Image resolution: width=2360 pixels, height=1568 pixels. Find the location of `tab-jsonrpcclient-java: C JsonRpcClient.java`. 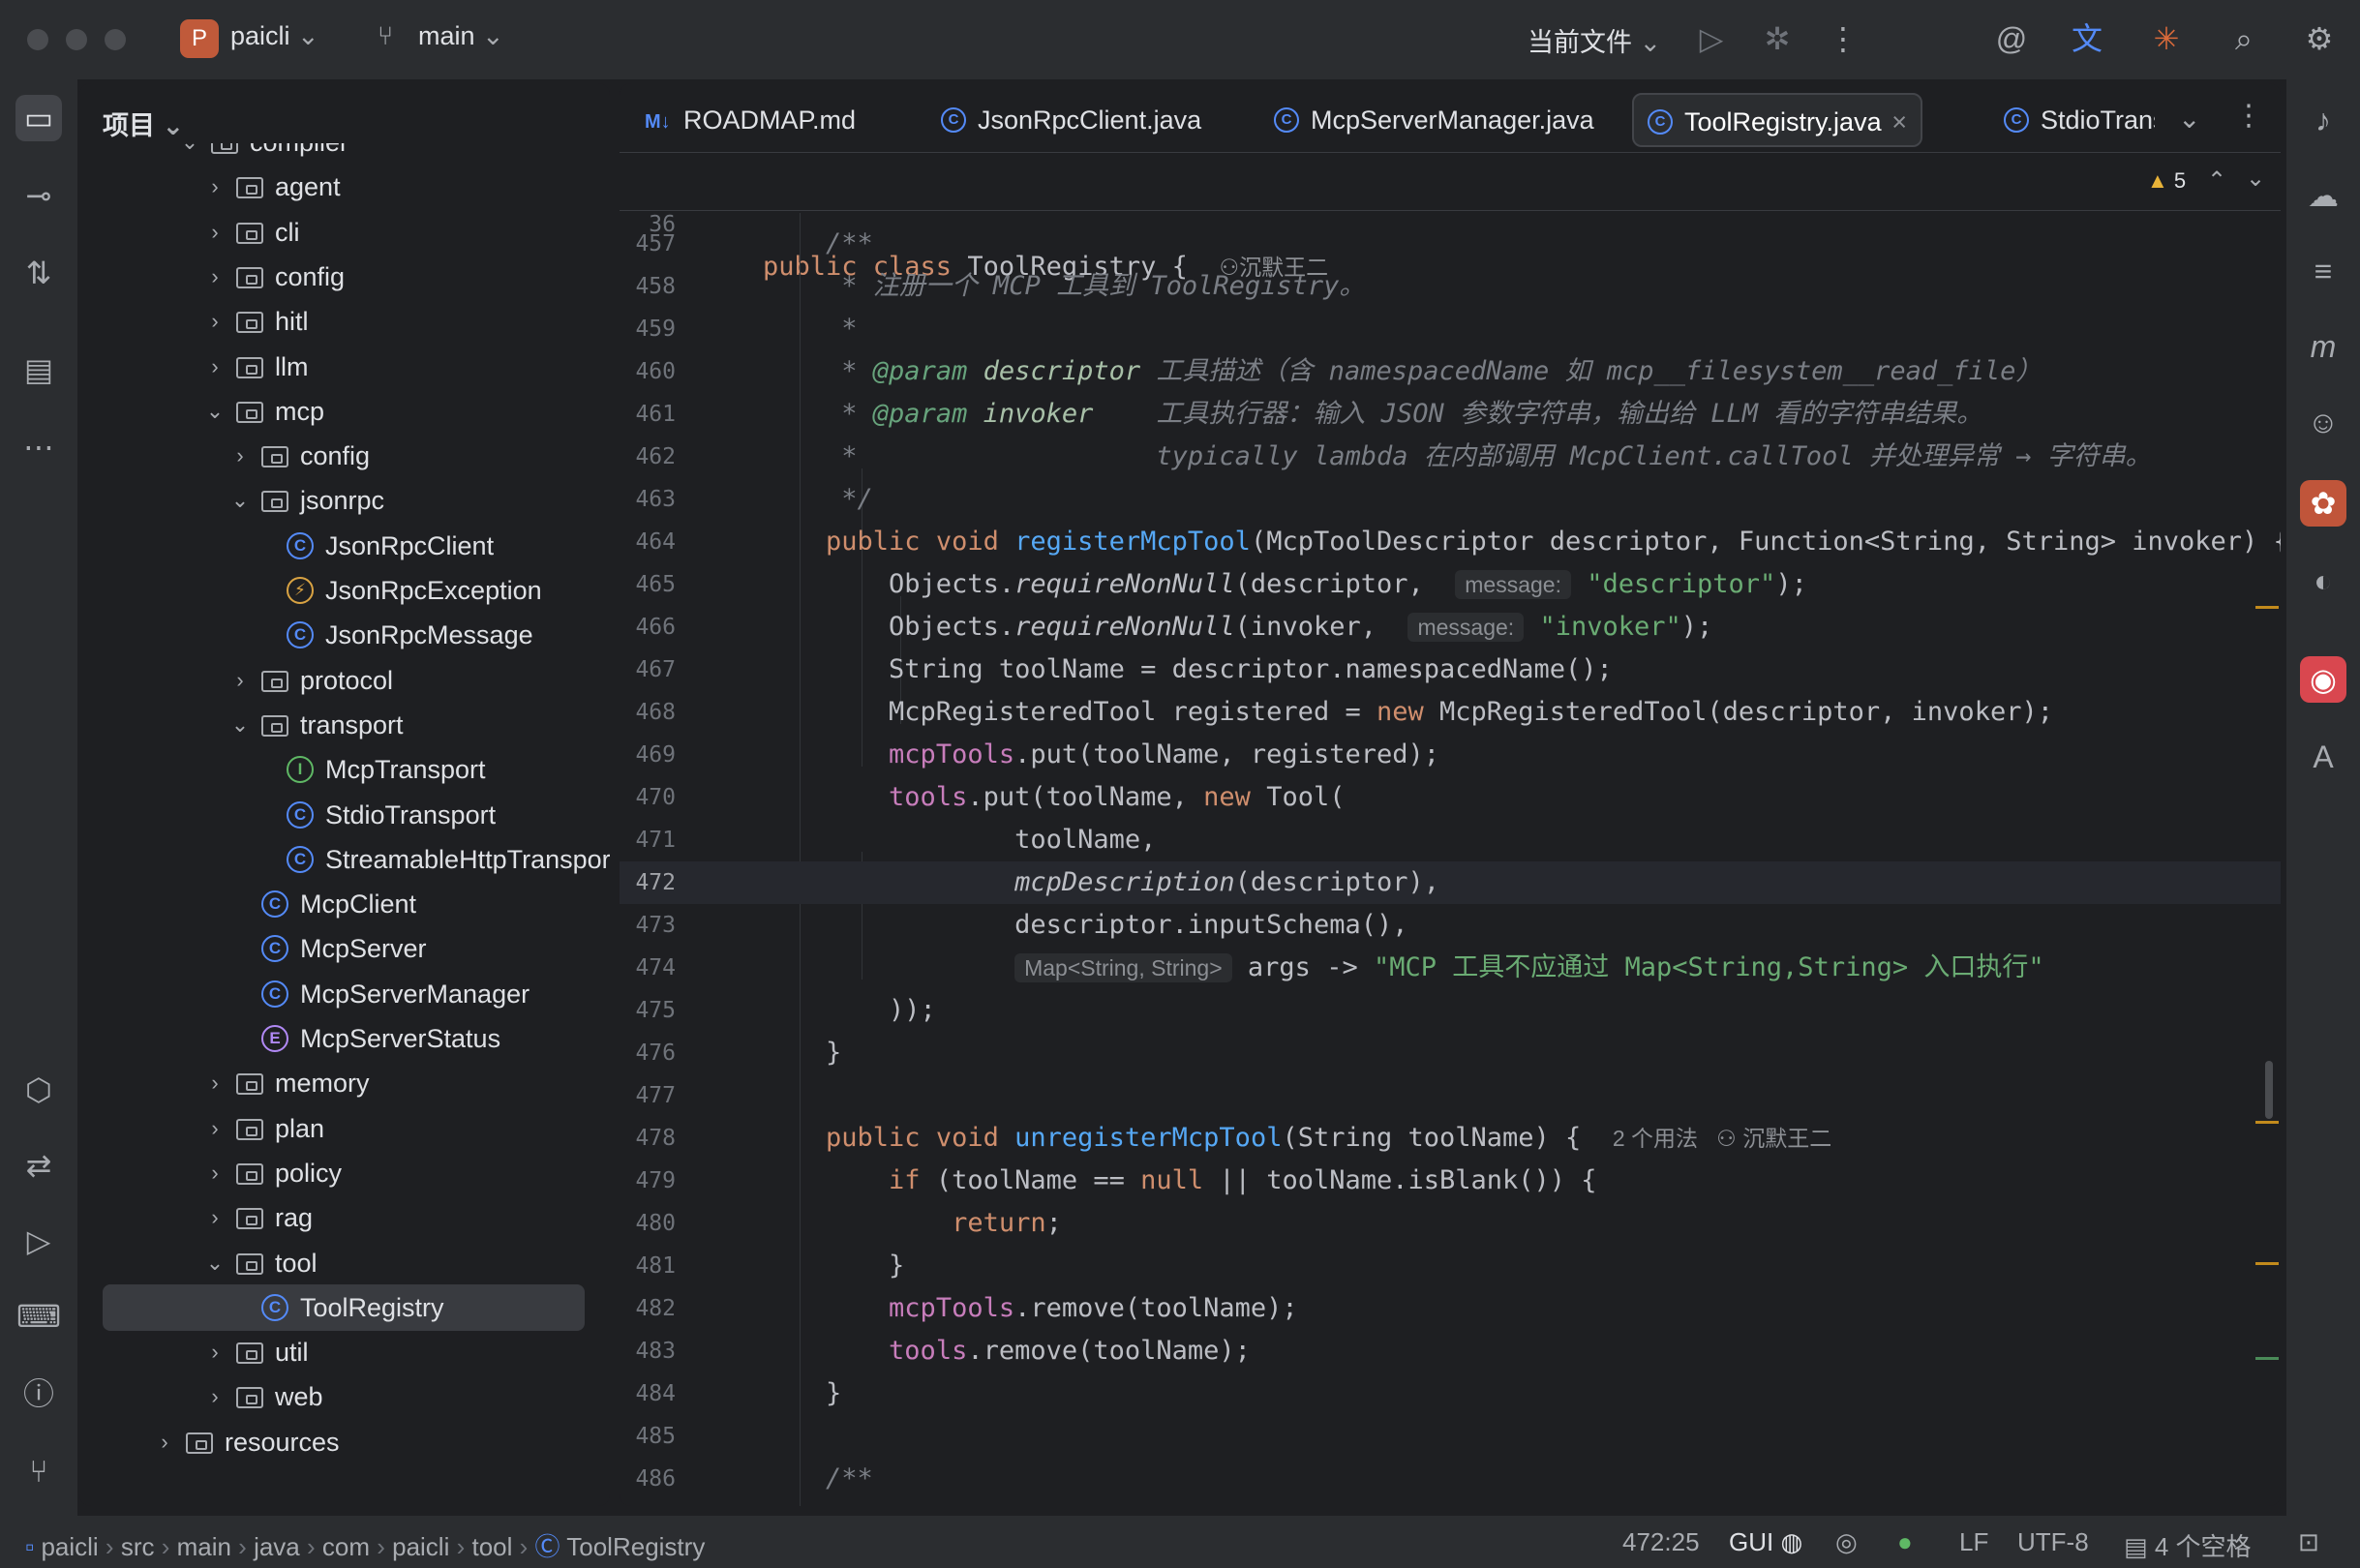

tab-jsonrpcclient-java: C JsonRpcClient.java is located at coordinates (1082, 120).